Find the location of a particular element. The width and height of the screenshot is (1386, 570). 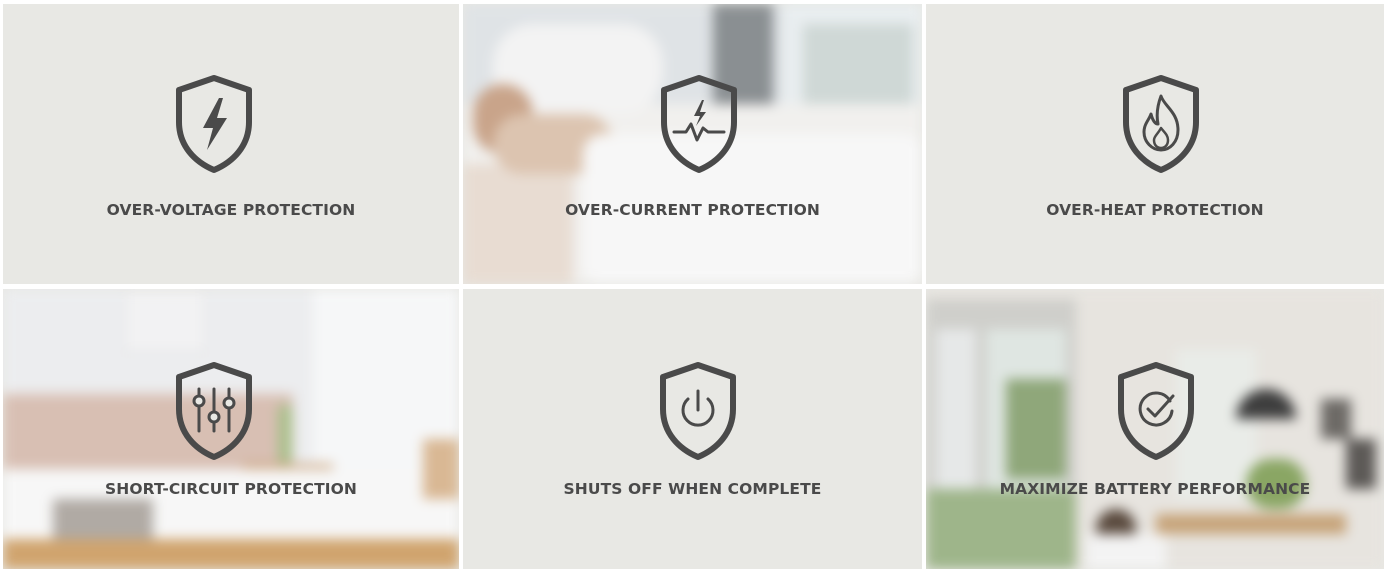

lightning-shield-icon is located at coordinates (214, 124).